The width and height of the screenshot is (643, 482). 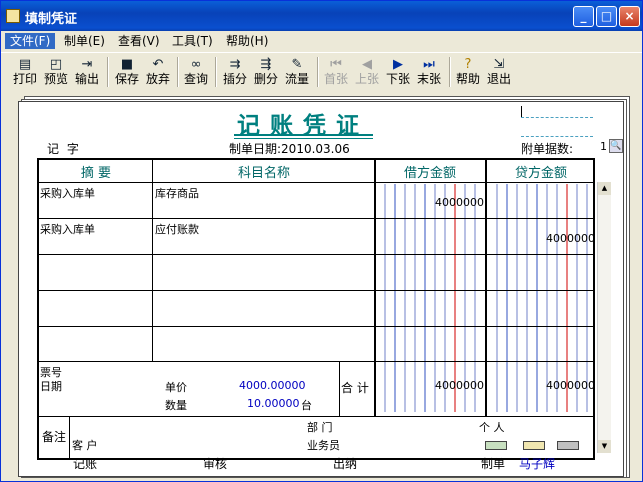 I want to click on vertical-scrollbar: ▲ ▼, so click(x=604, y=317).